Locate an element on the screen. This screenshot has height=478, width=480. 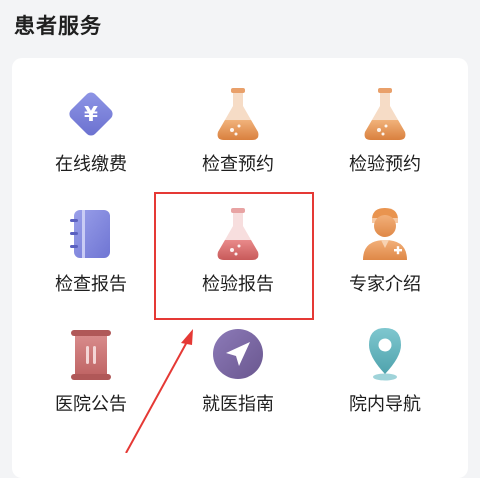
payment-icon: ¥ is located at coordinates (91, 114).